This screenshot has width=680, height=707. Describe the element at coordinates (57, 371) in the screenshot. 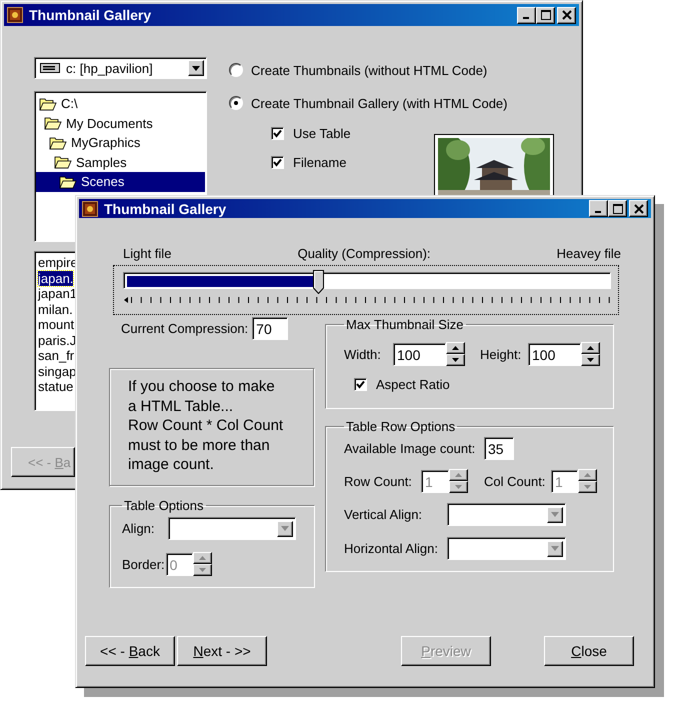

I see `file-item: singap` at that location.